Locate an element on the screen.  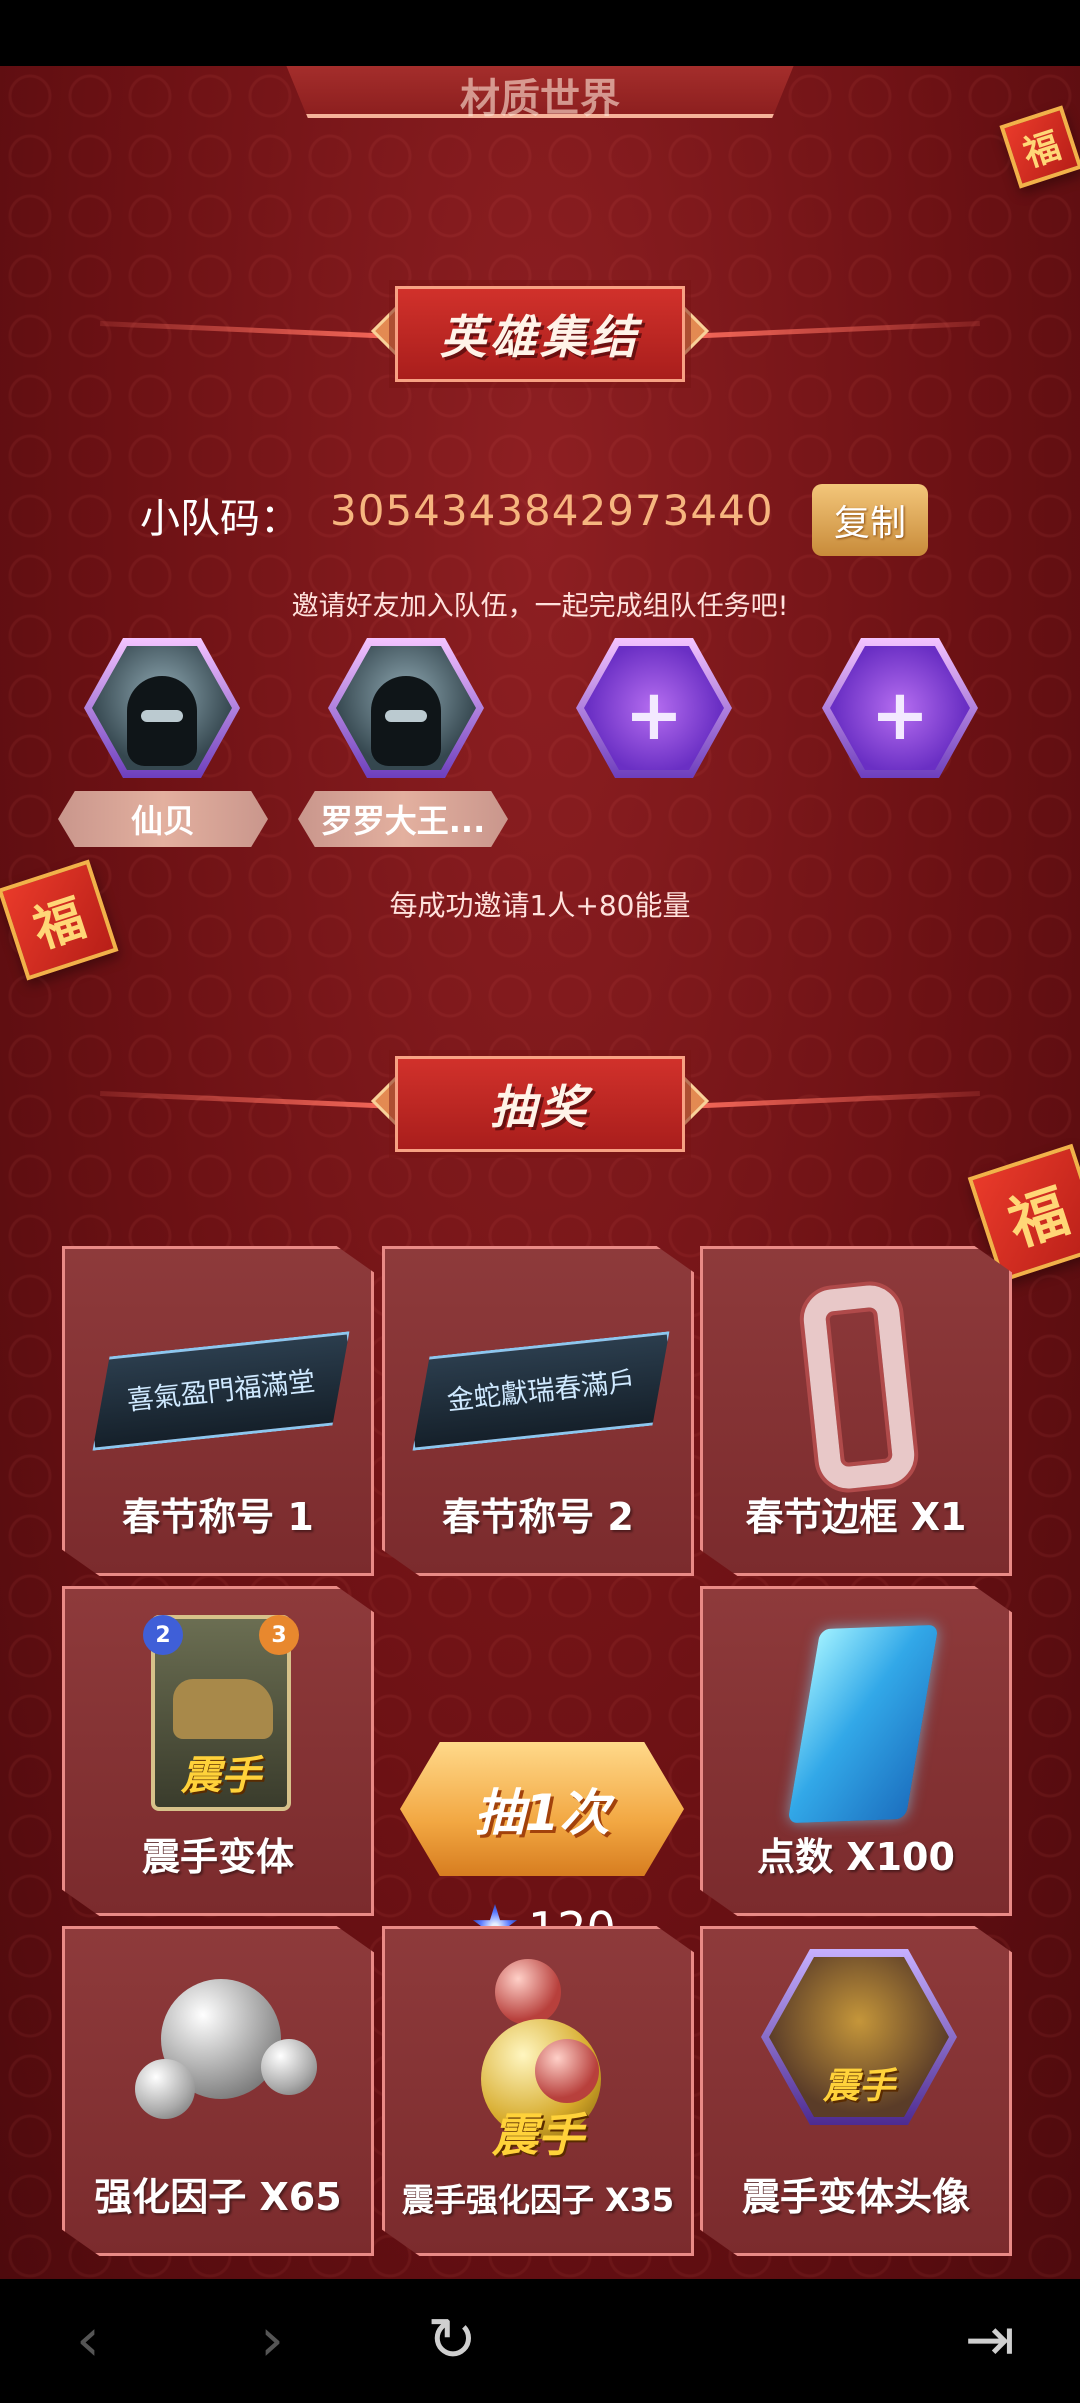
draw-once-label: 抽1次 is located at coordinates (542, 1813).